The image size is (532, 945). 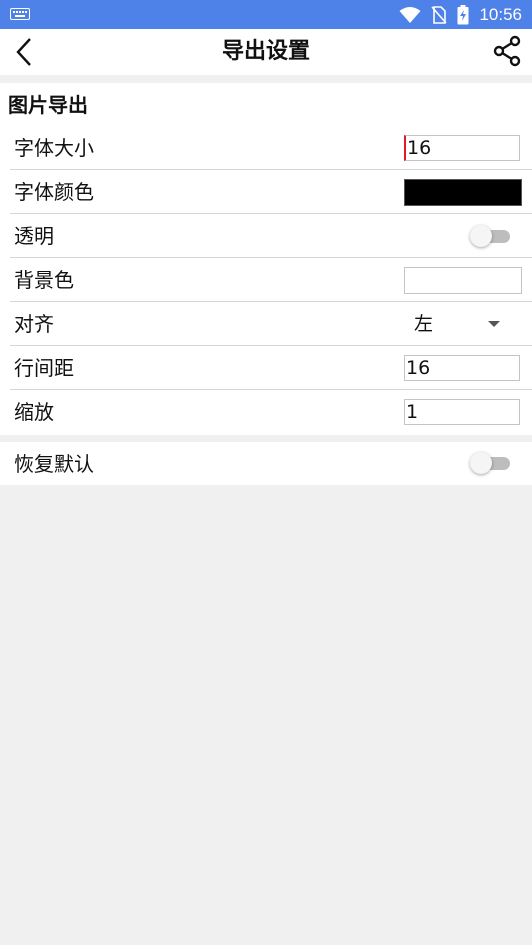 What do you see at coordinates (463, 14) in the screenshot?
I see `battery-charging-icon` at bounding box center [463, 14].